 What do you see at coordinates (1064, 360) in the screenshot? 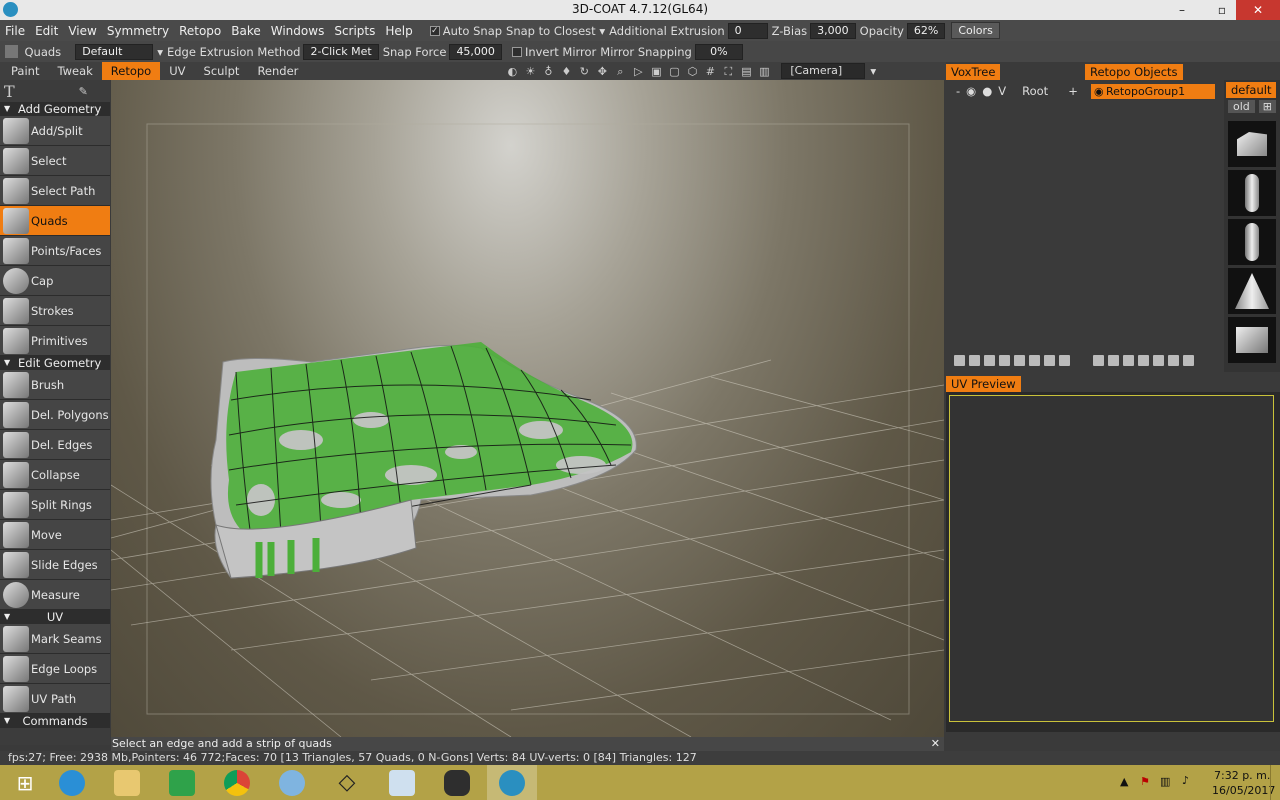
I see `more-icon` at bounding box center [1064, 360].